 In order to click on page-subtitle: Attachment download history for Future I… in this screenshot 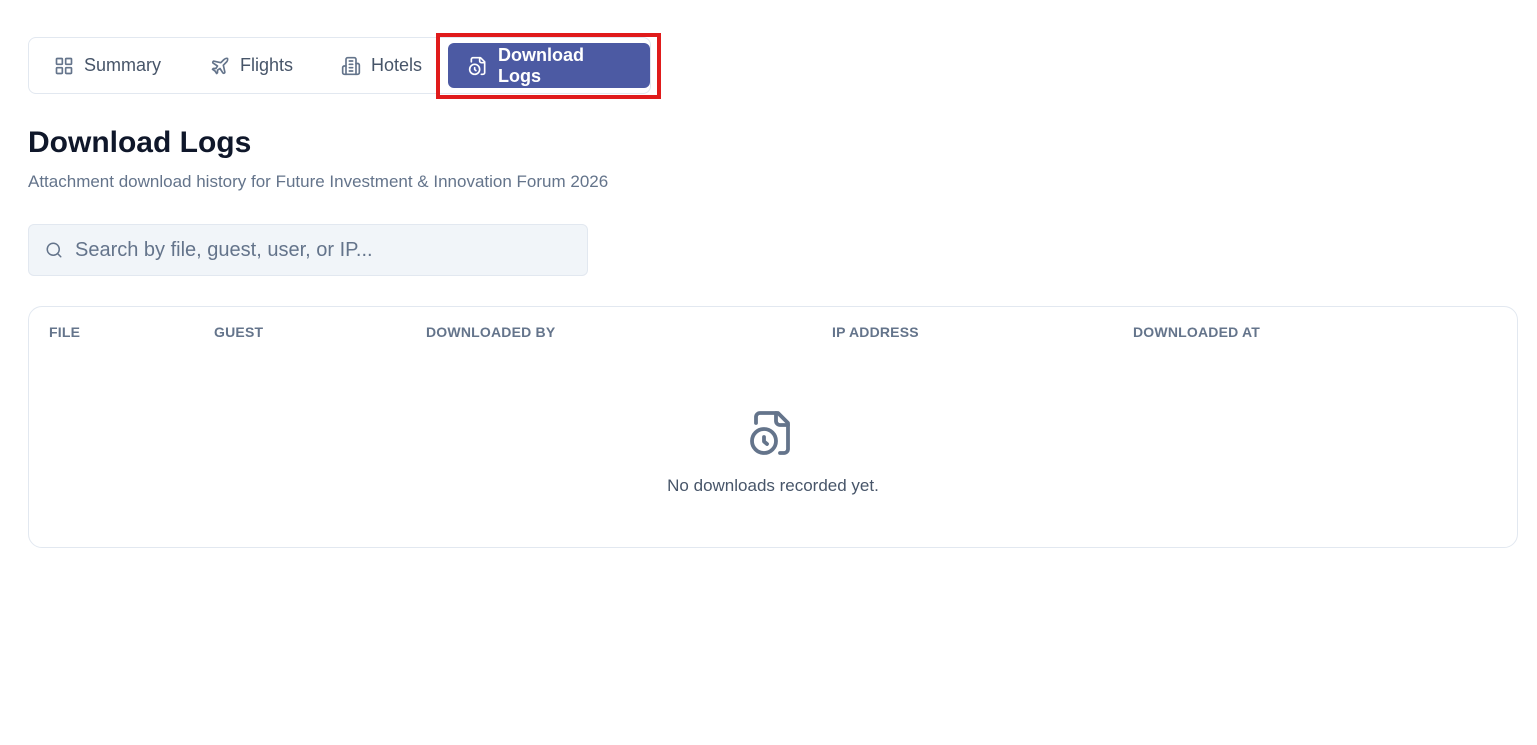, I will do `click(318, 181)`.